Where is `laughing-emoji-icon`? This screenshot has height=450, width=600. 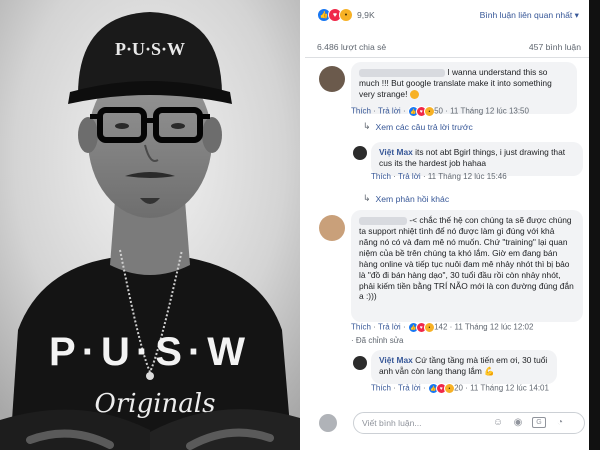 laughing-emoji-icon is located at coordinates (414, 95).